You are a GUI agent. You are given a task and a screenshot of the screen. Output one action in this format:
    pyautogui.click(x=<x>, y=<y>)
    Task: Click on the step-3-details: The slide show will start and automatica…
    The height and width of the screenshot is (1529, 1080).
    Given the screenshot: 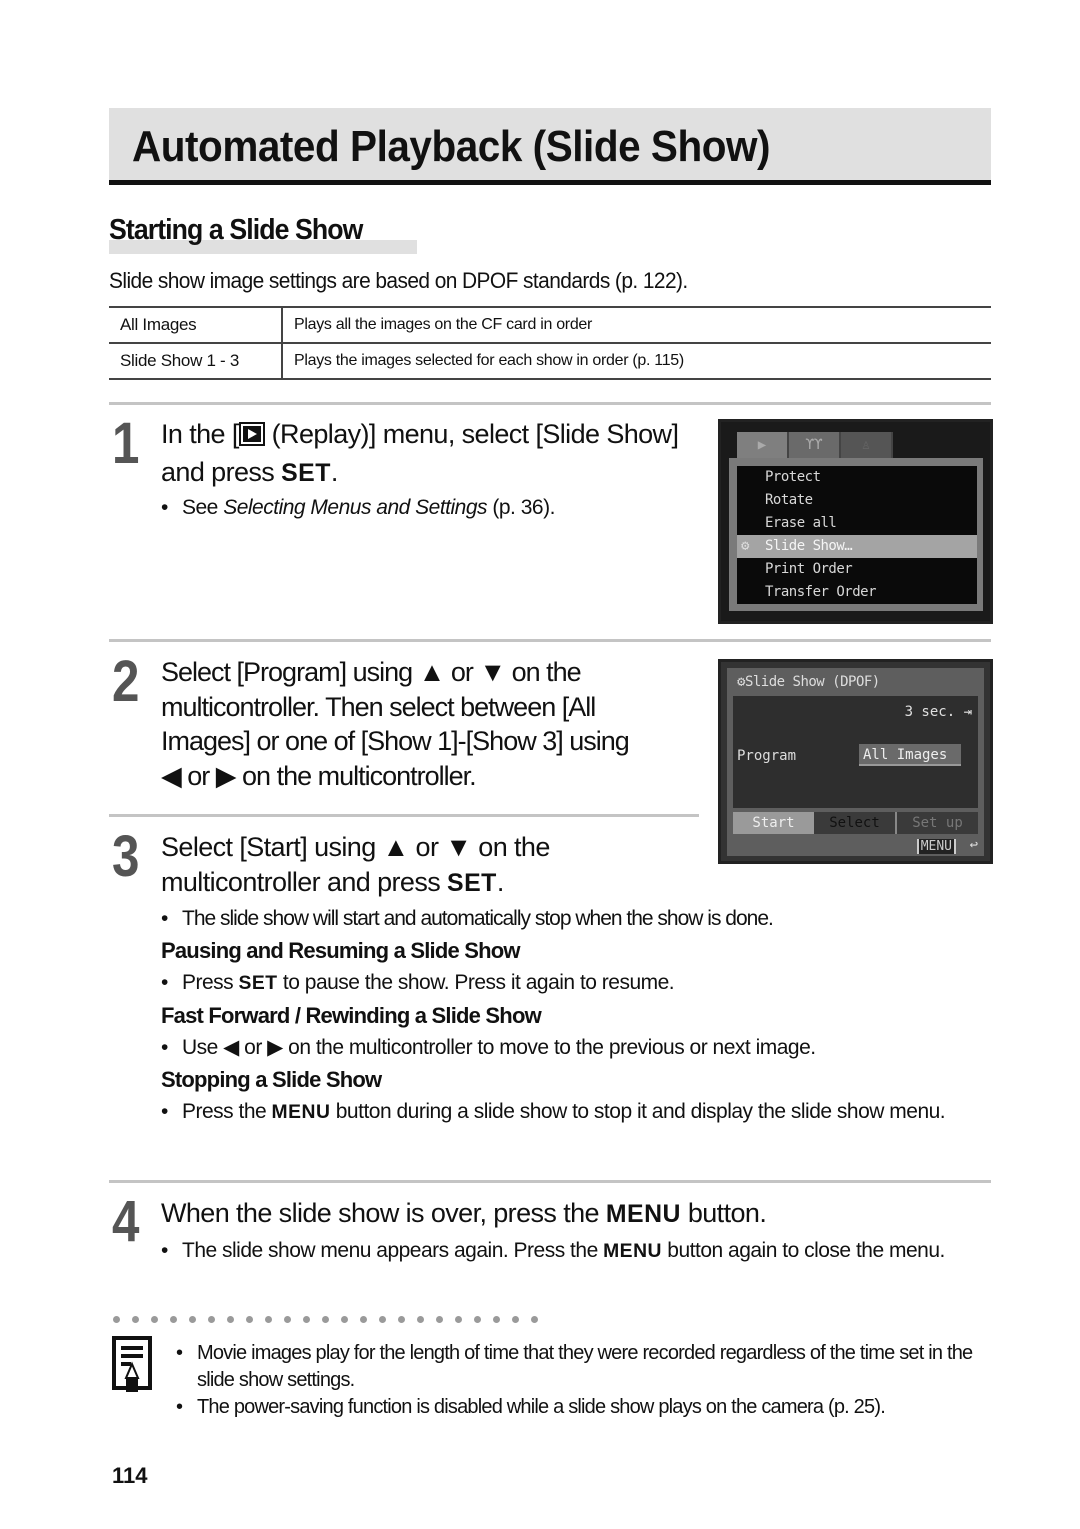 What is the action you would take?
    pyautogui.click(x=576, y=1016)
    